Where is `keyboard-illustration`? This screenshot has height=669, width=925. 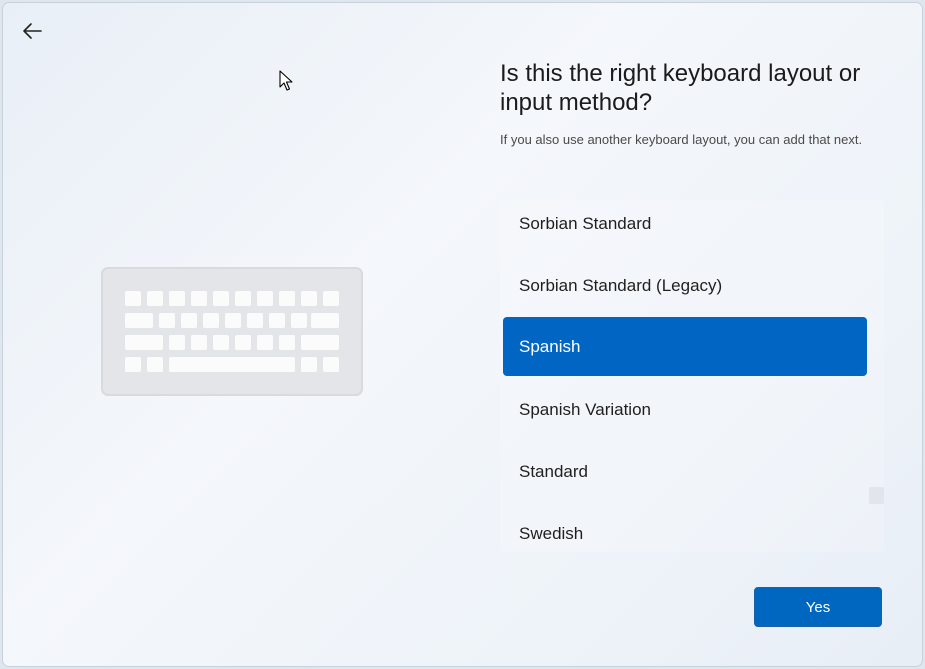 keyboard-illustration is located at coordinates (232, 331).